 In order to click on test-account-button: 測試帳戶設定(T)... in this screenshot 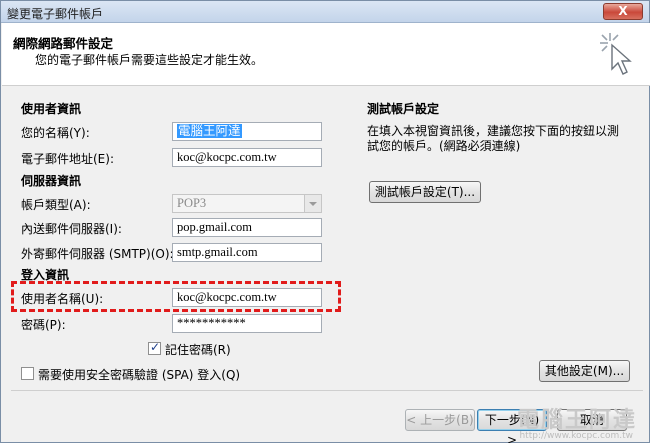, I will do `click(425, 192)`.